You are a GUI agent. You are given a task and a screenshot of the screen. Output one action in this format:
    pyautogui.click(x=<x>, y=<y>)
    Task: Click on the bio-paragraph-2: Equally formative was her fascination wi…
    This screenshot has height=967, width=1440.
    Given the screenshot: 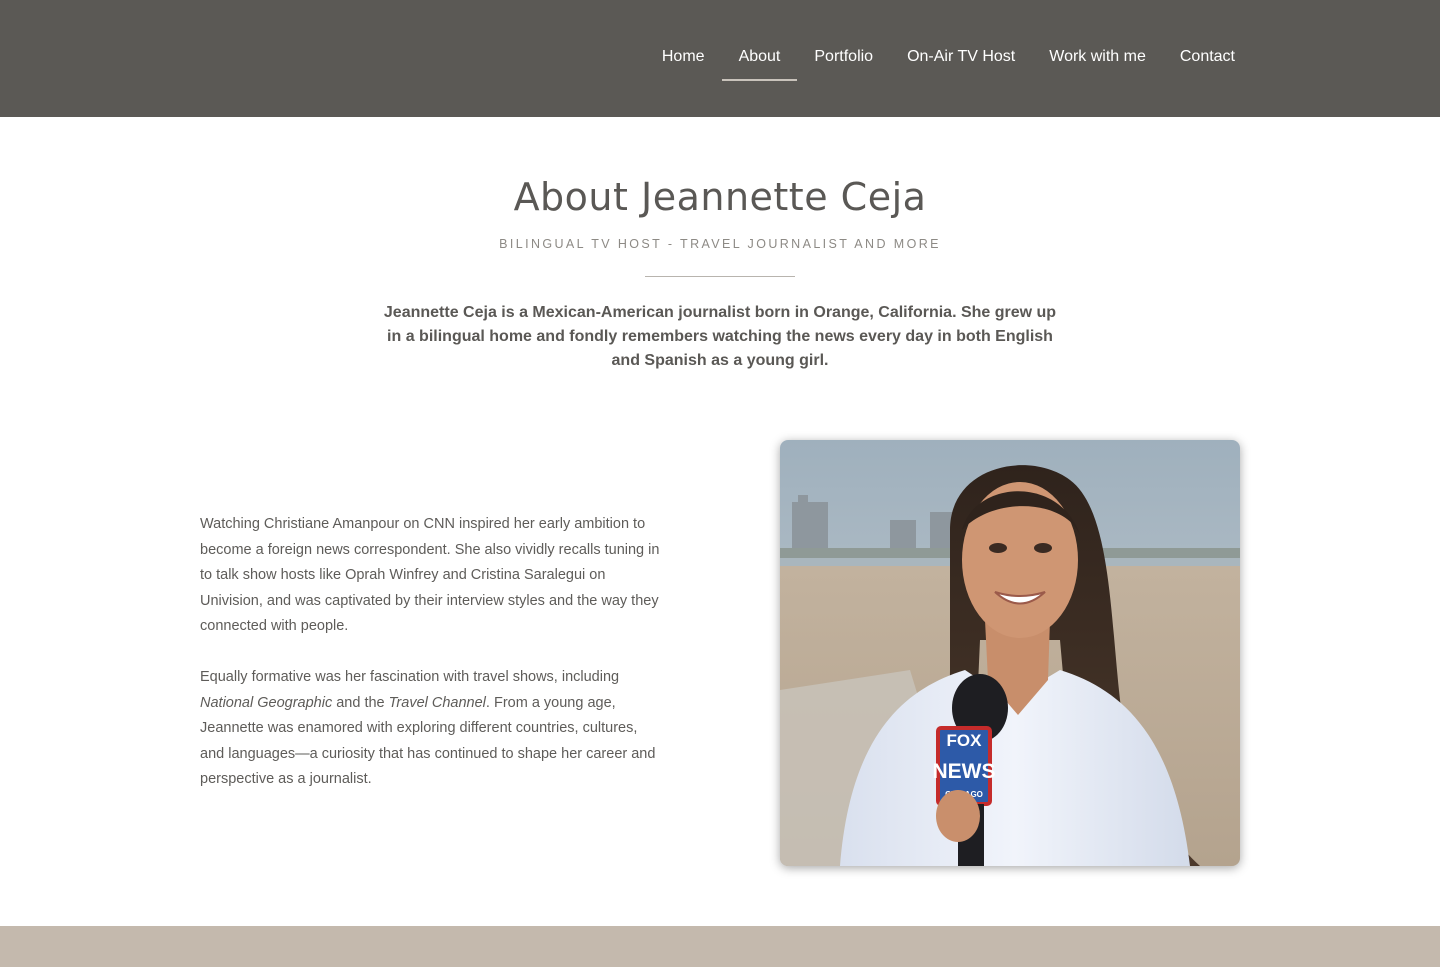 What is the action you would take?
    pyautogui.click(x=432, y=729)
    